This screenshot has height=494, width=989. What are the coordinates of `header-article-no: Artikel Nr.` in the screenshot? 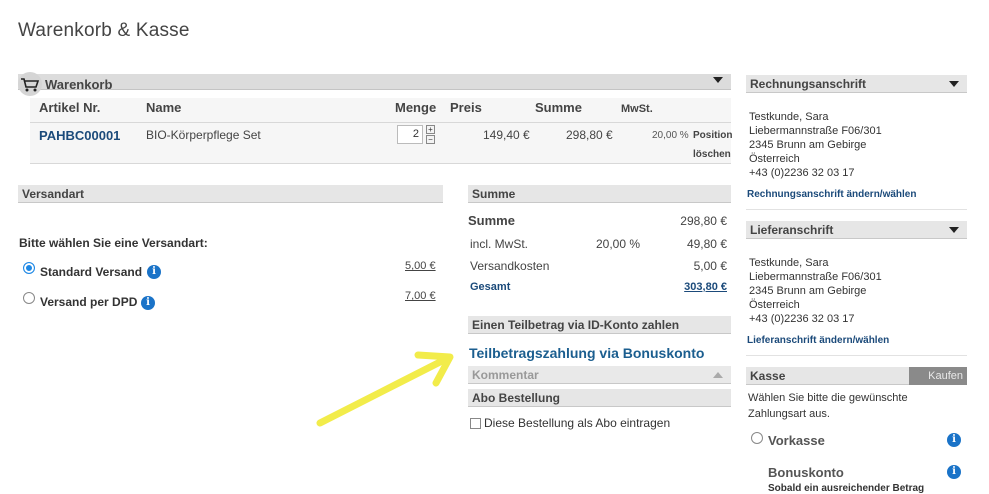 It's located at (70, 107).